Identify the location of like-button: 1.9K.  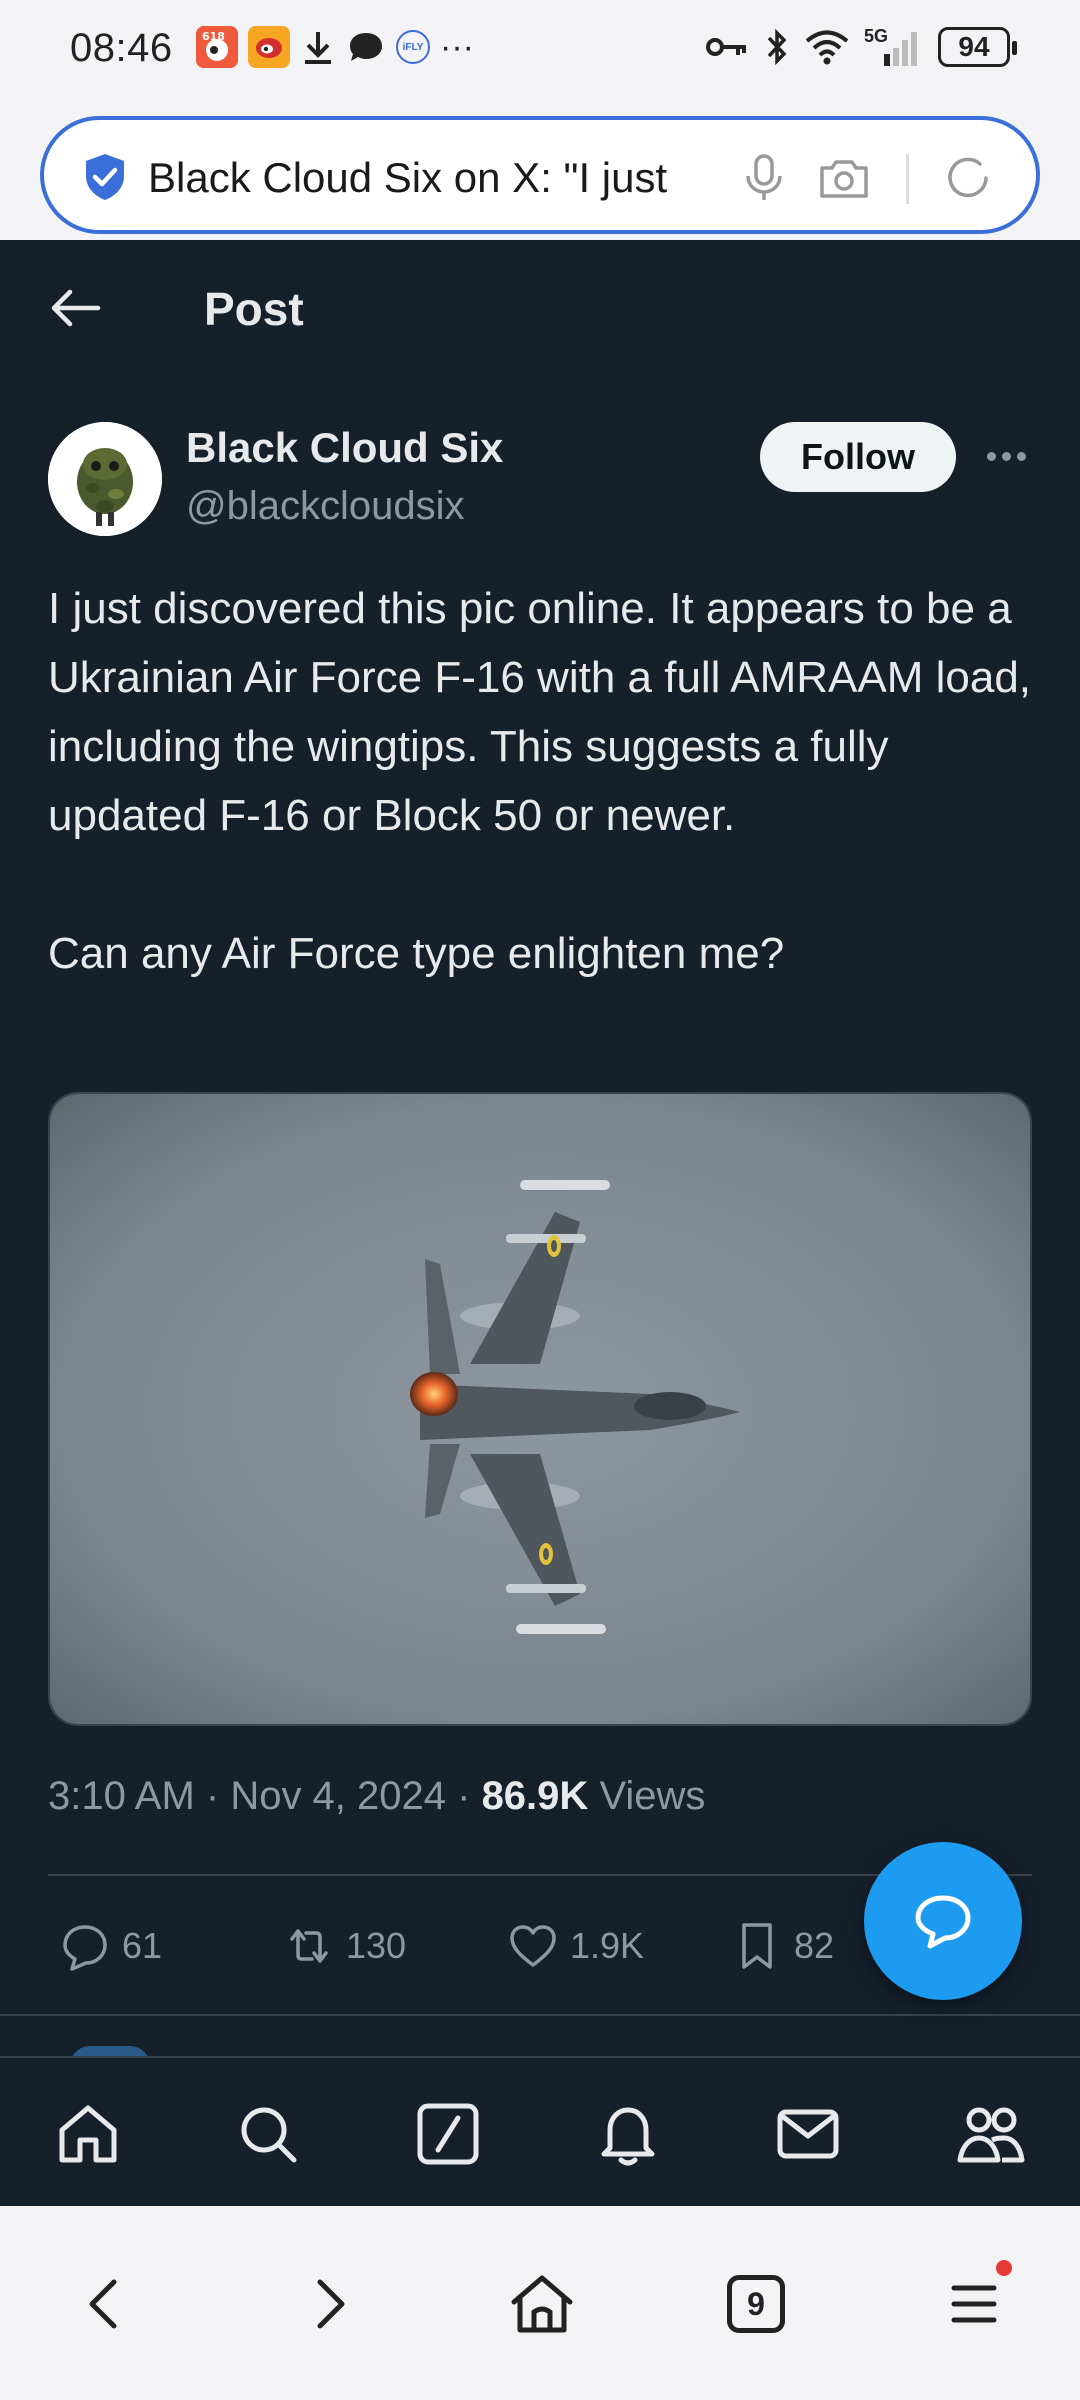
(575, 1946).